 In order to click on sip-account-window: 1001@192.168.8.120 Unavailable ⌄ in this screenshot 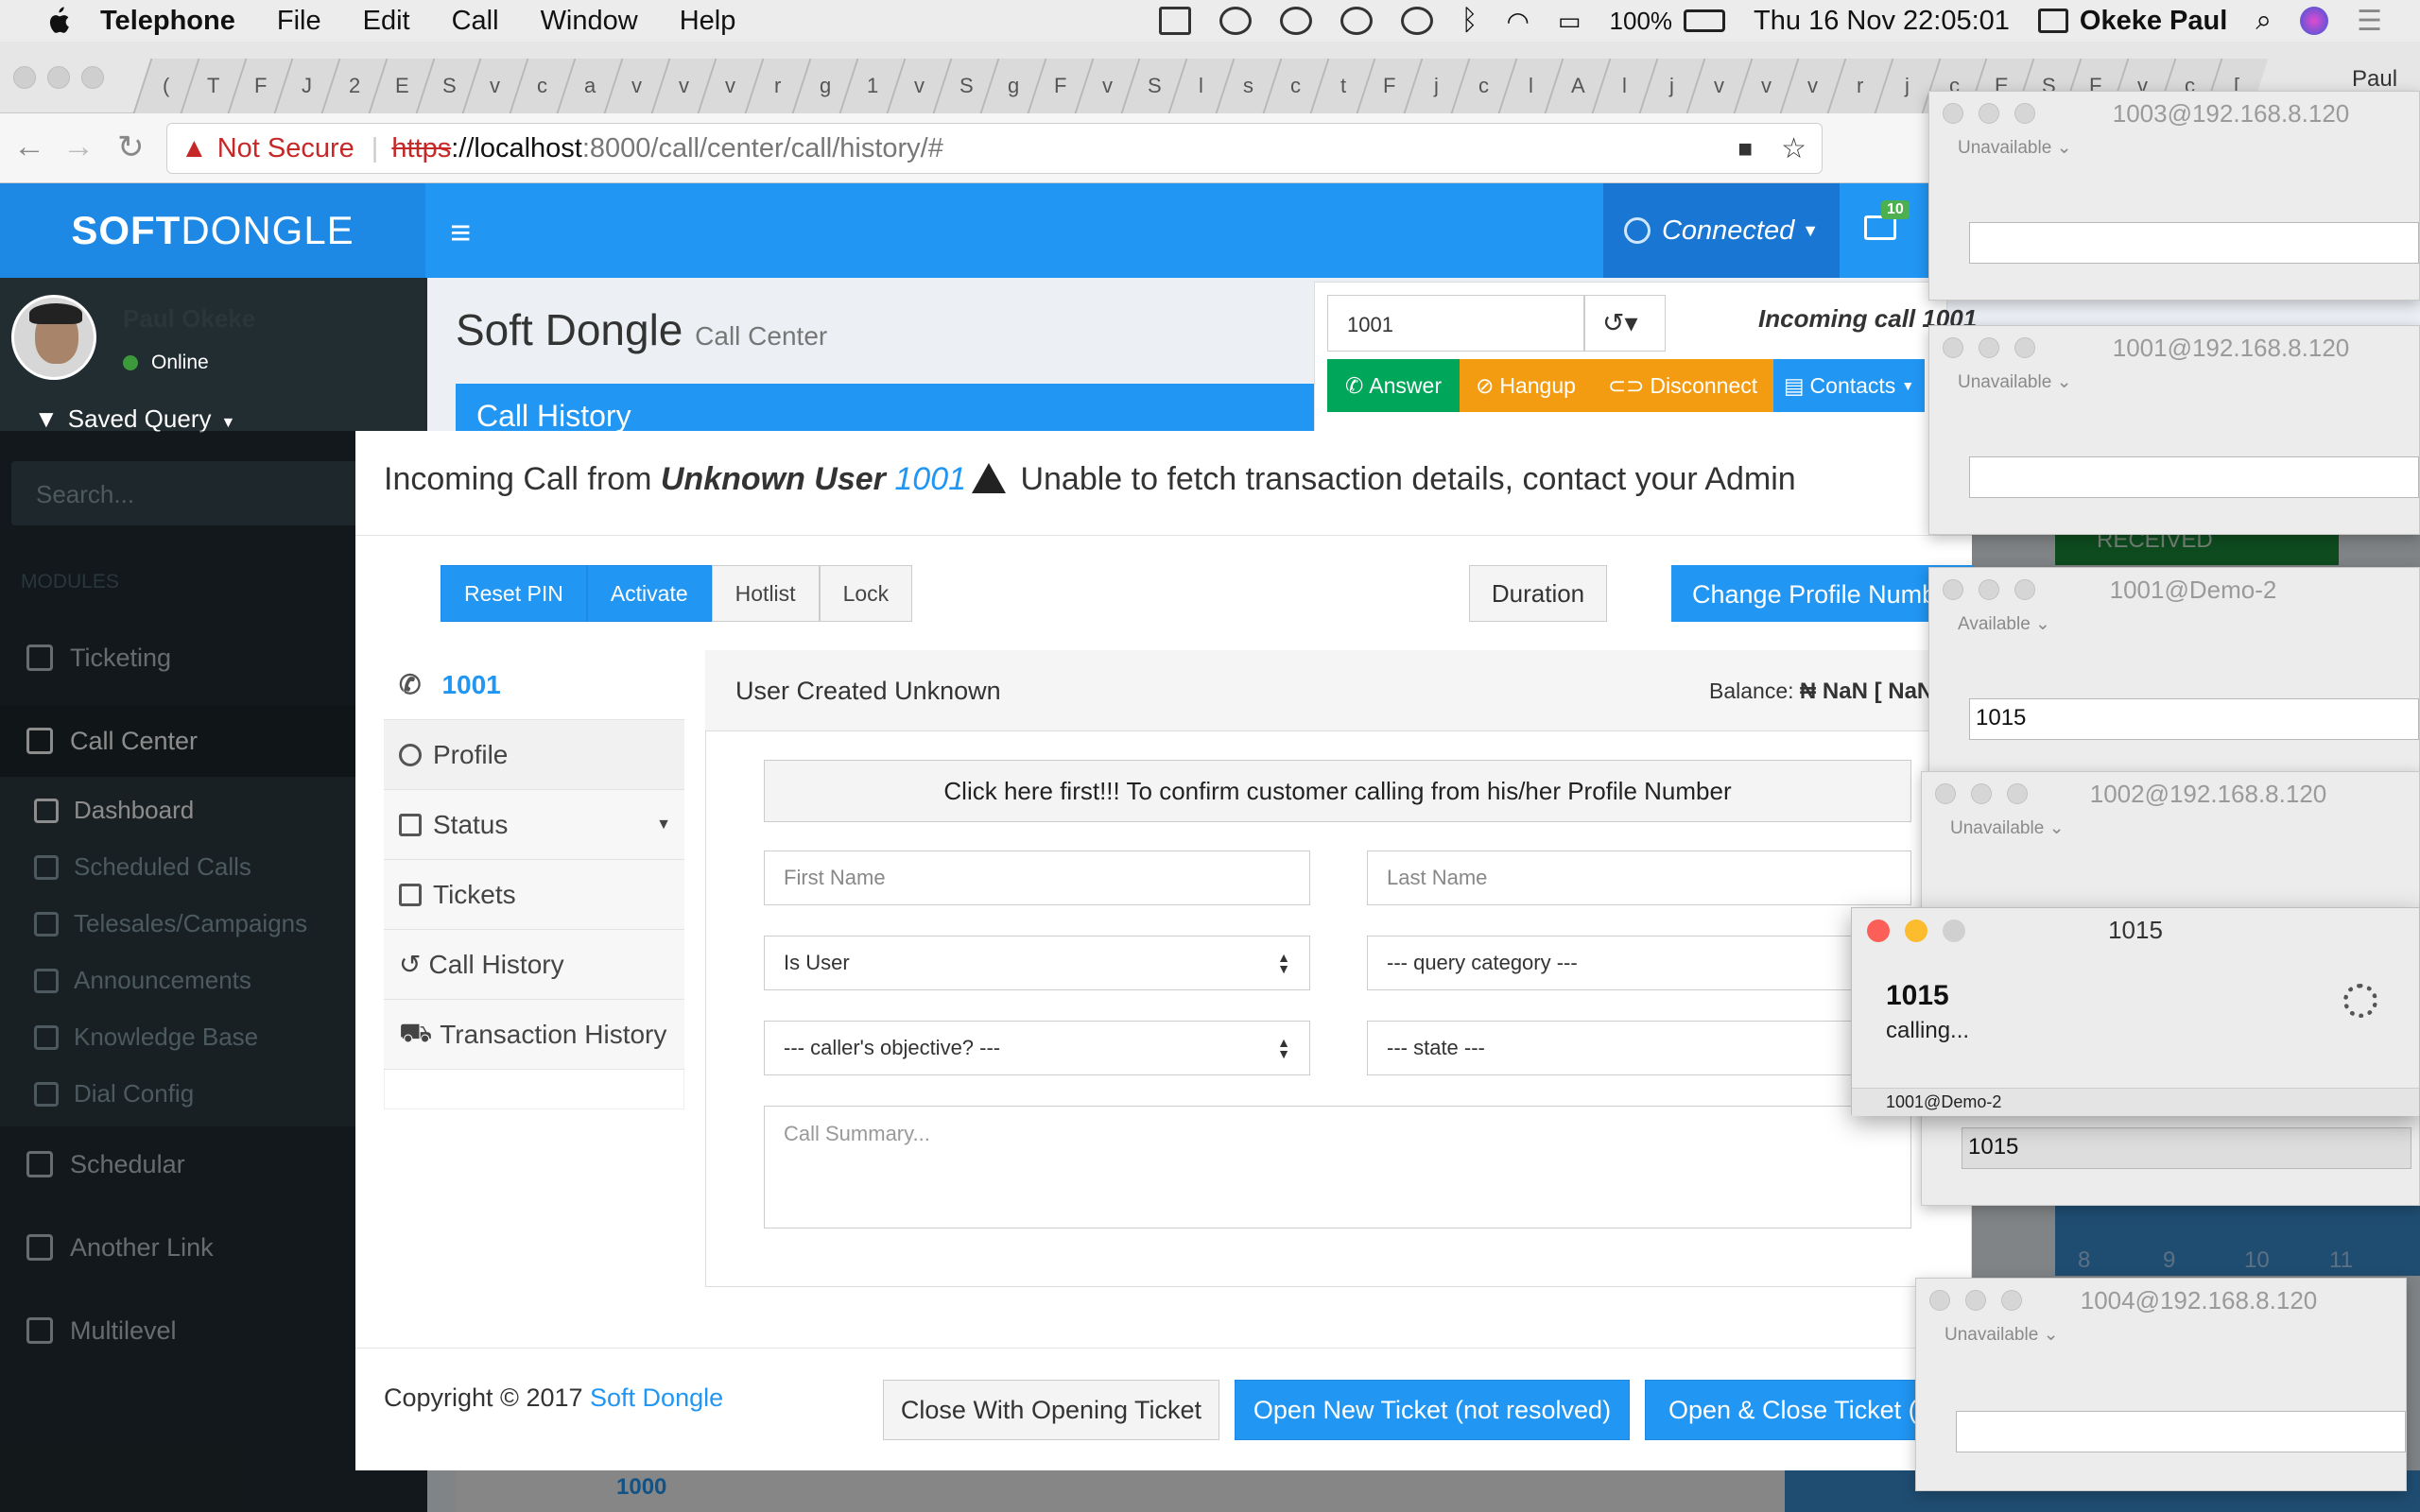, I will do `click(2174, 430)`.